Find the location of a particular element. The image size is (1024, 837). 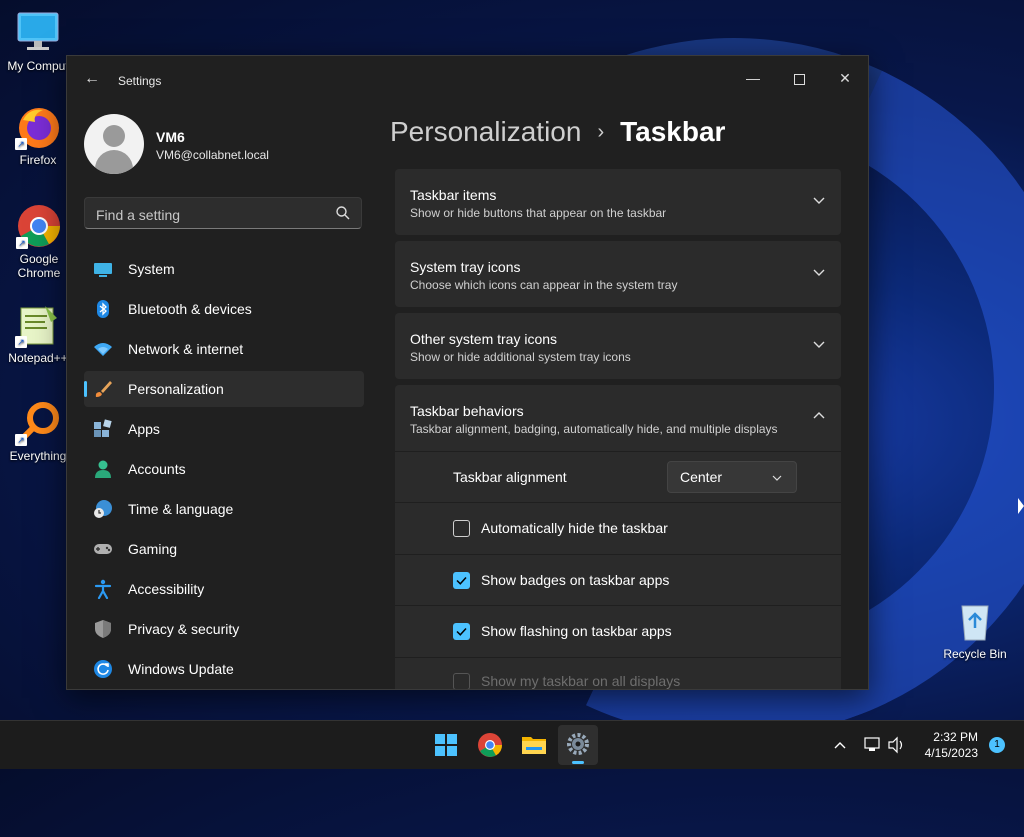

back-button: ← is located at coordinates (92, 80).